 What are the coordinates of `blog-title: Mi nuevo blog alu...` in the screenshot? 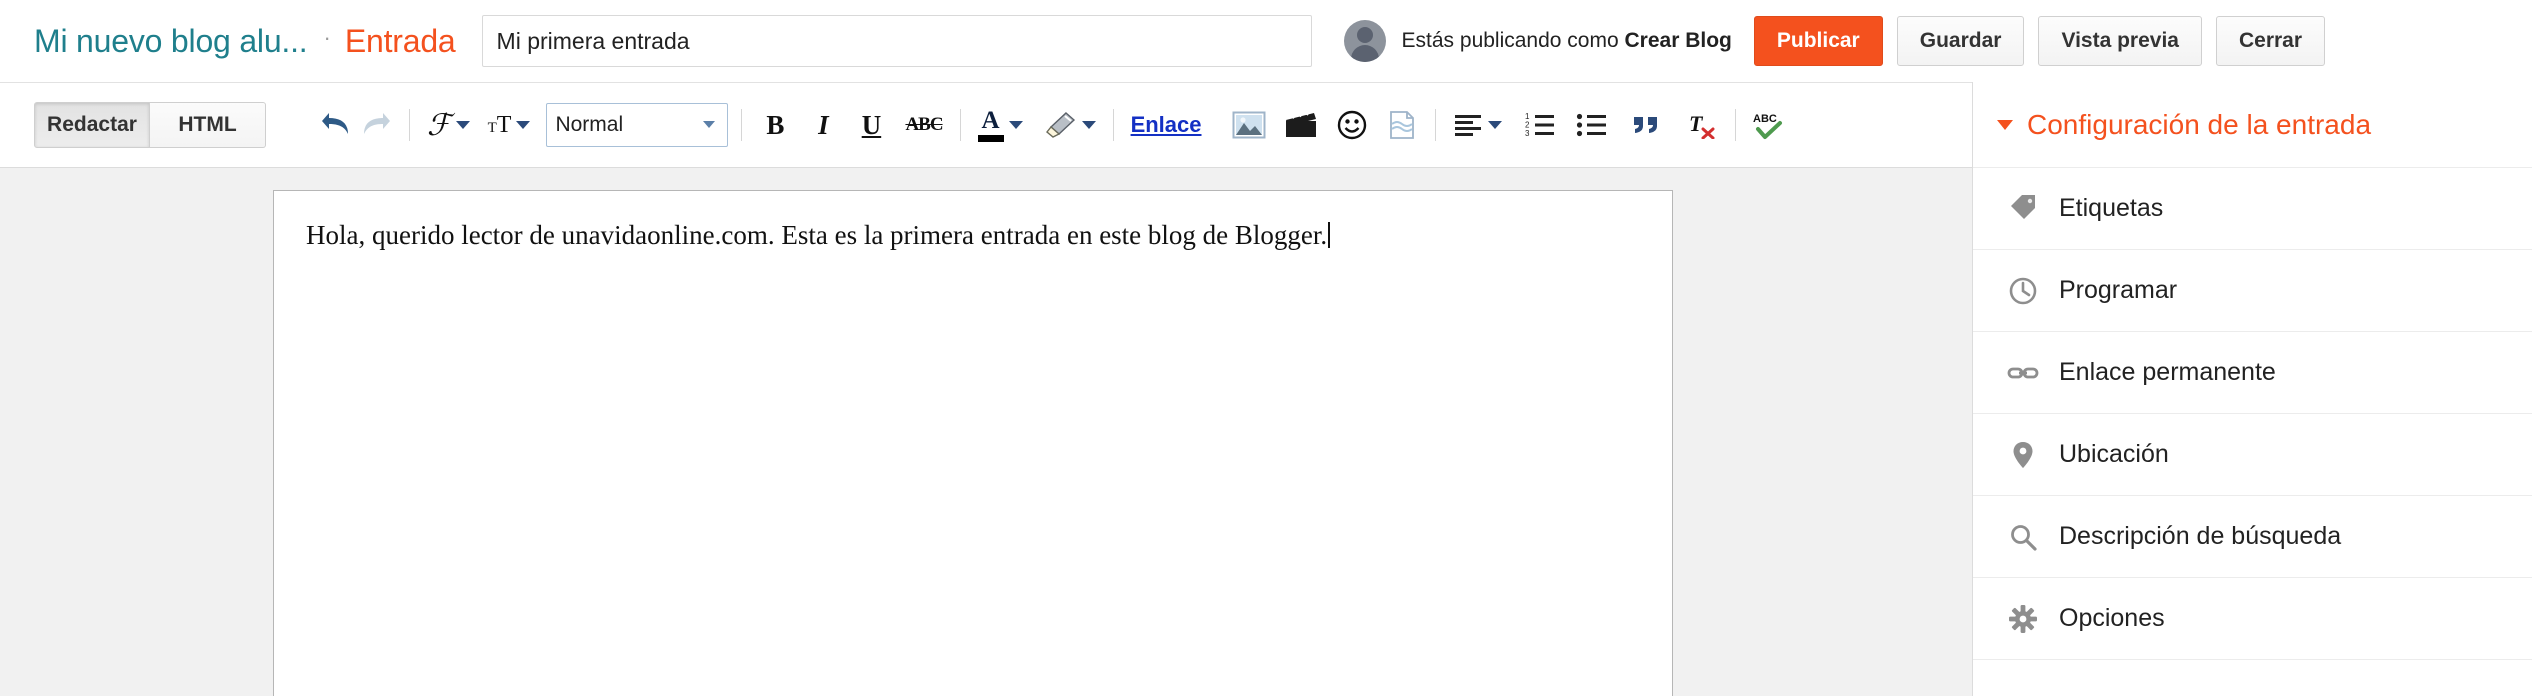 It's located at (171, 41).